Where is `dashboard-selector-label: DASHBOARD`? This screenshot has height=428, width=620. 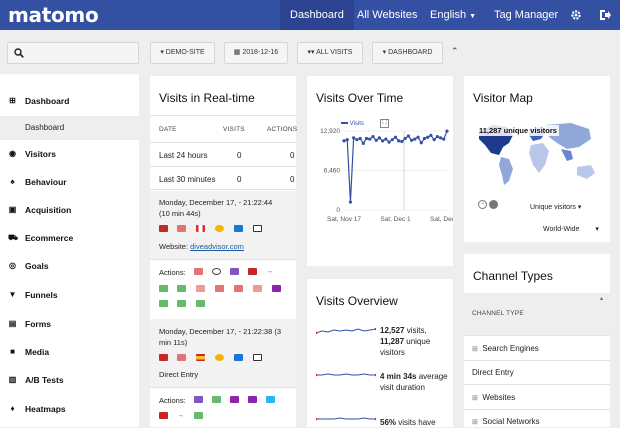 dashboard-selector-label: DASHBOARD is located at coordinates (410, 52).